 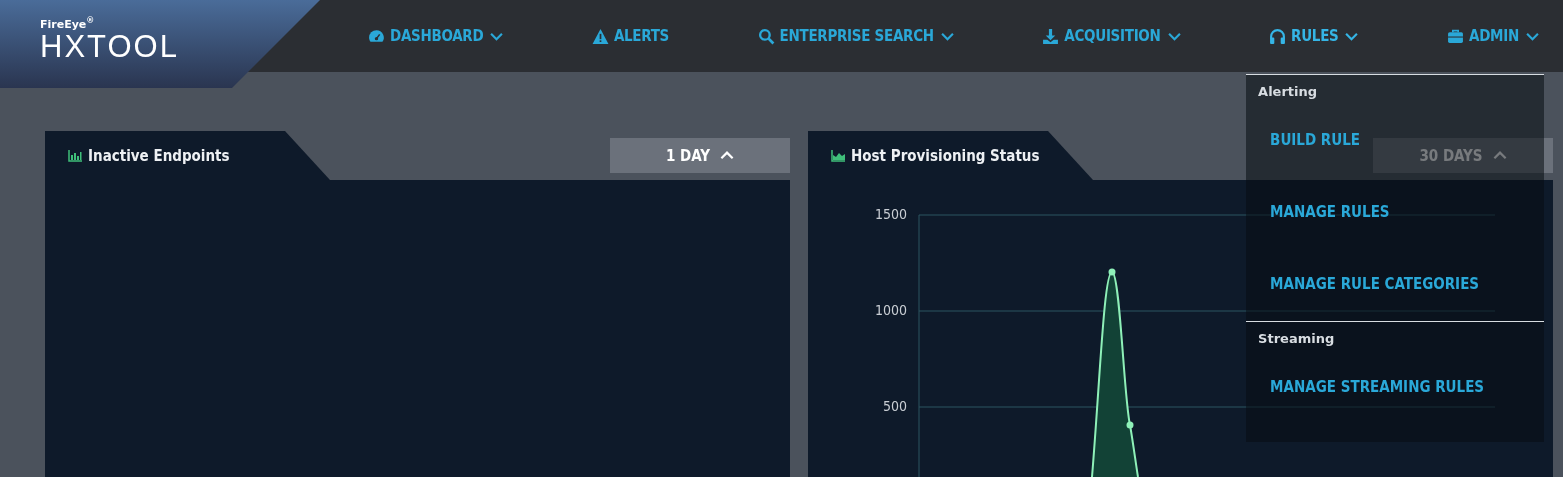 I want to click on y-axis-label: 500, so click(x=894, y=406).